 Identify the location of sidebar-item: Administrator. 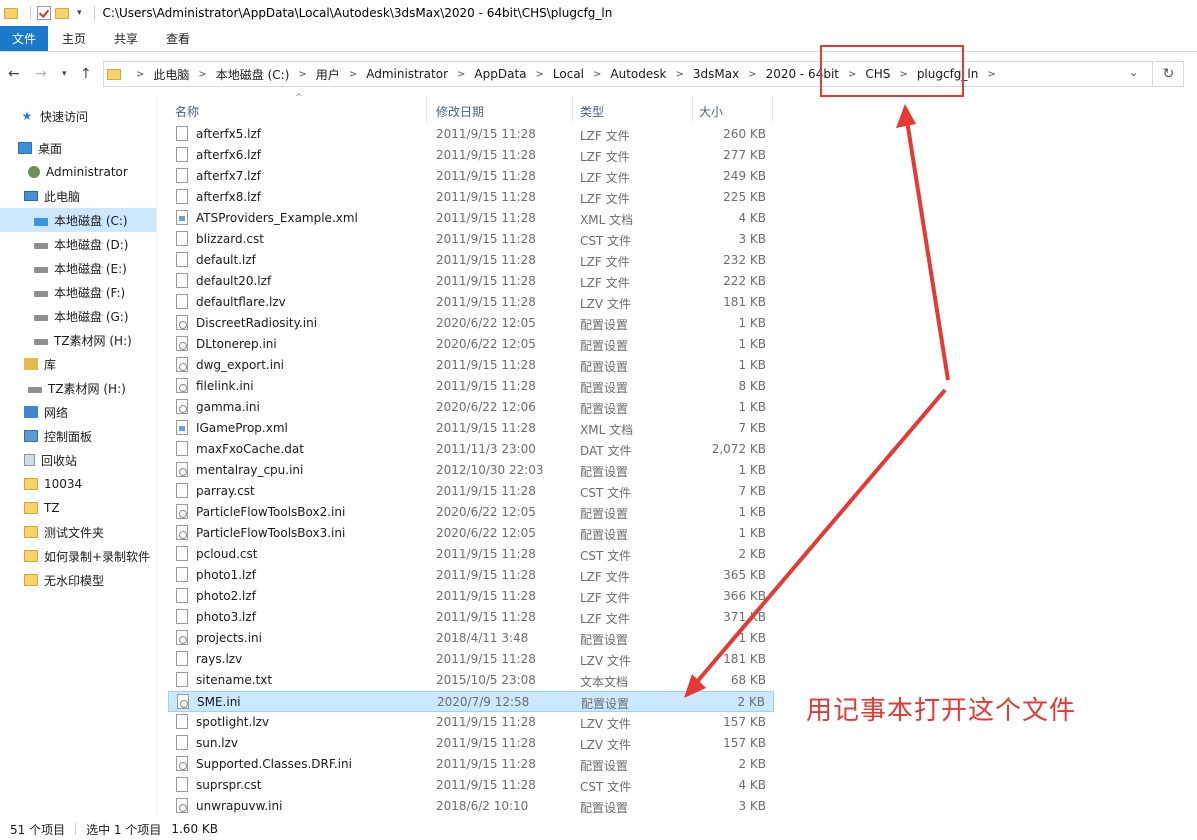
(78, 172).